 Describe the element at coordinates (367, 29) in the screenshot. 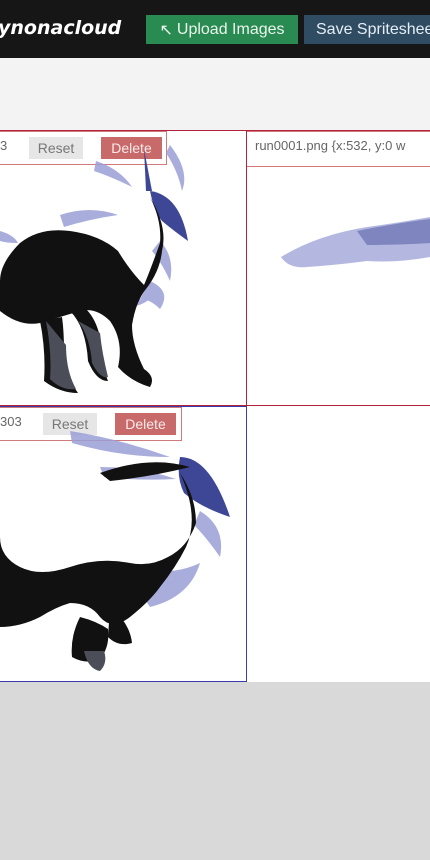

I see `save-spritesheet-button: Save Spritesheet` at that location.